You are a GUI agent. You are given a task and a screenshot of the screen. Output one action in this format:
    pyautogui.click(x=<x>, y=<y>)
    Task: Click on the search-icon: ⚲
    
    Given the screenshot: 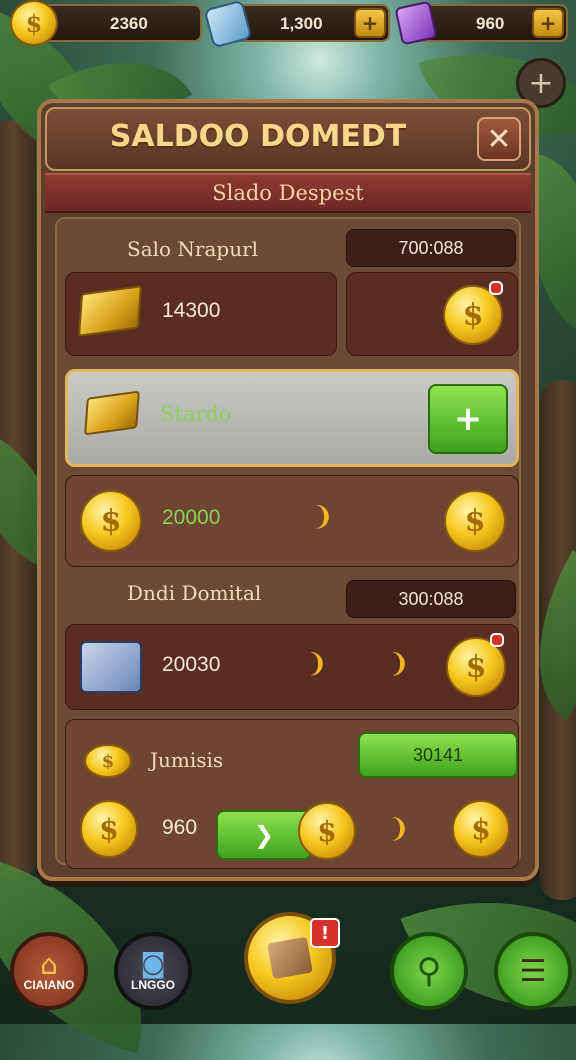 What is the action you would take?
    pyautogui.click(x=429, y=971)
    